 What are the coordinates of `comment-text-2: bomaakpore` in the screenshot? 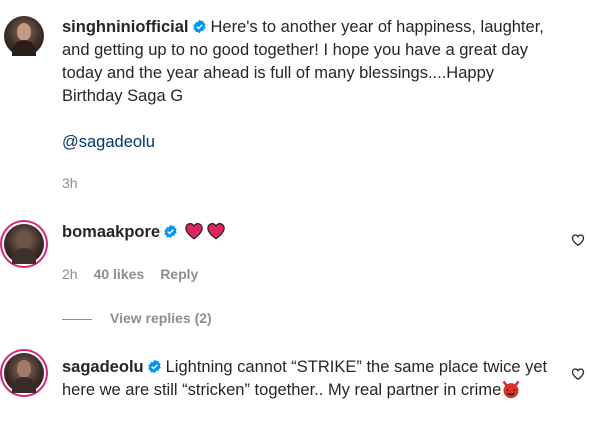 It's located at (306, 232).